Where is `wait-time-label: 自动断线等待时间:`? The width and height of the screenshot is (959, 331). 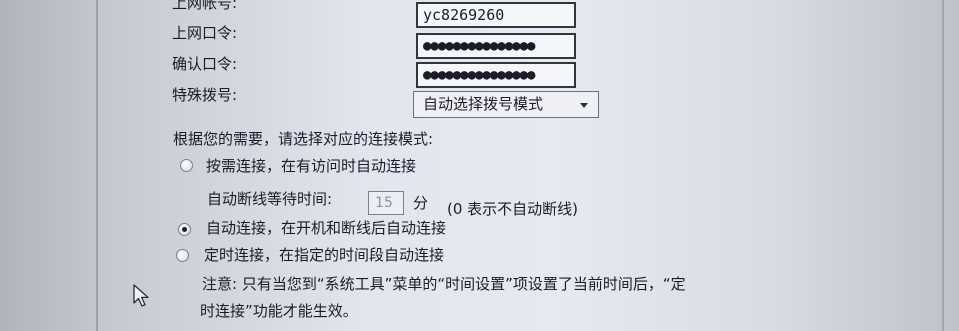
wait-time-label: 自动断线等待时间: is located at coordinates (270, 199).